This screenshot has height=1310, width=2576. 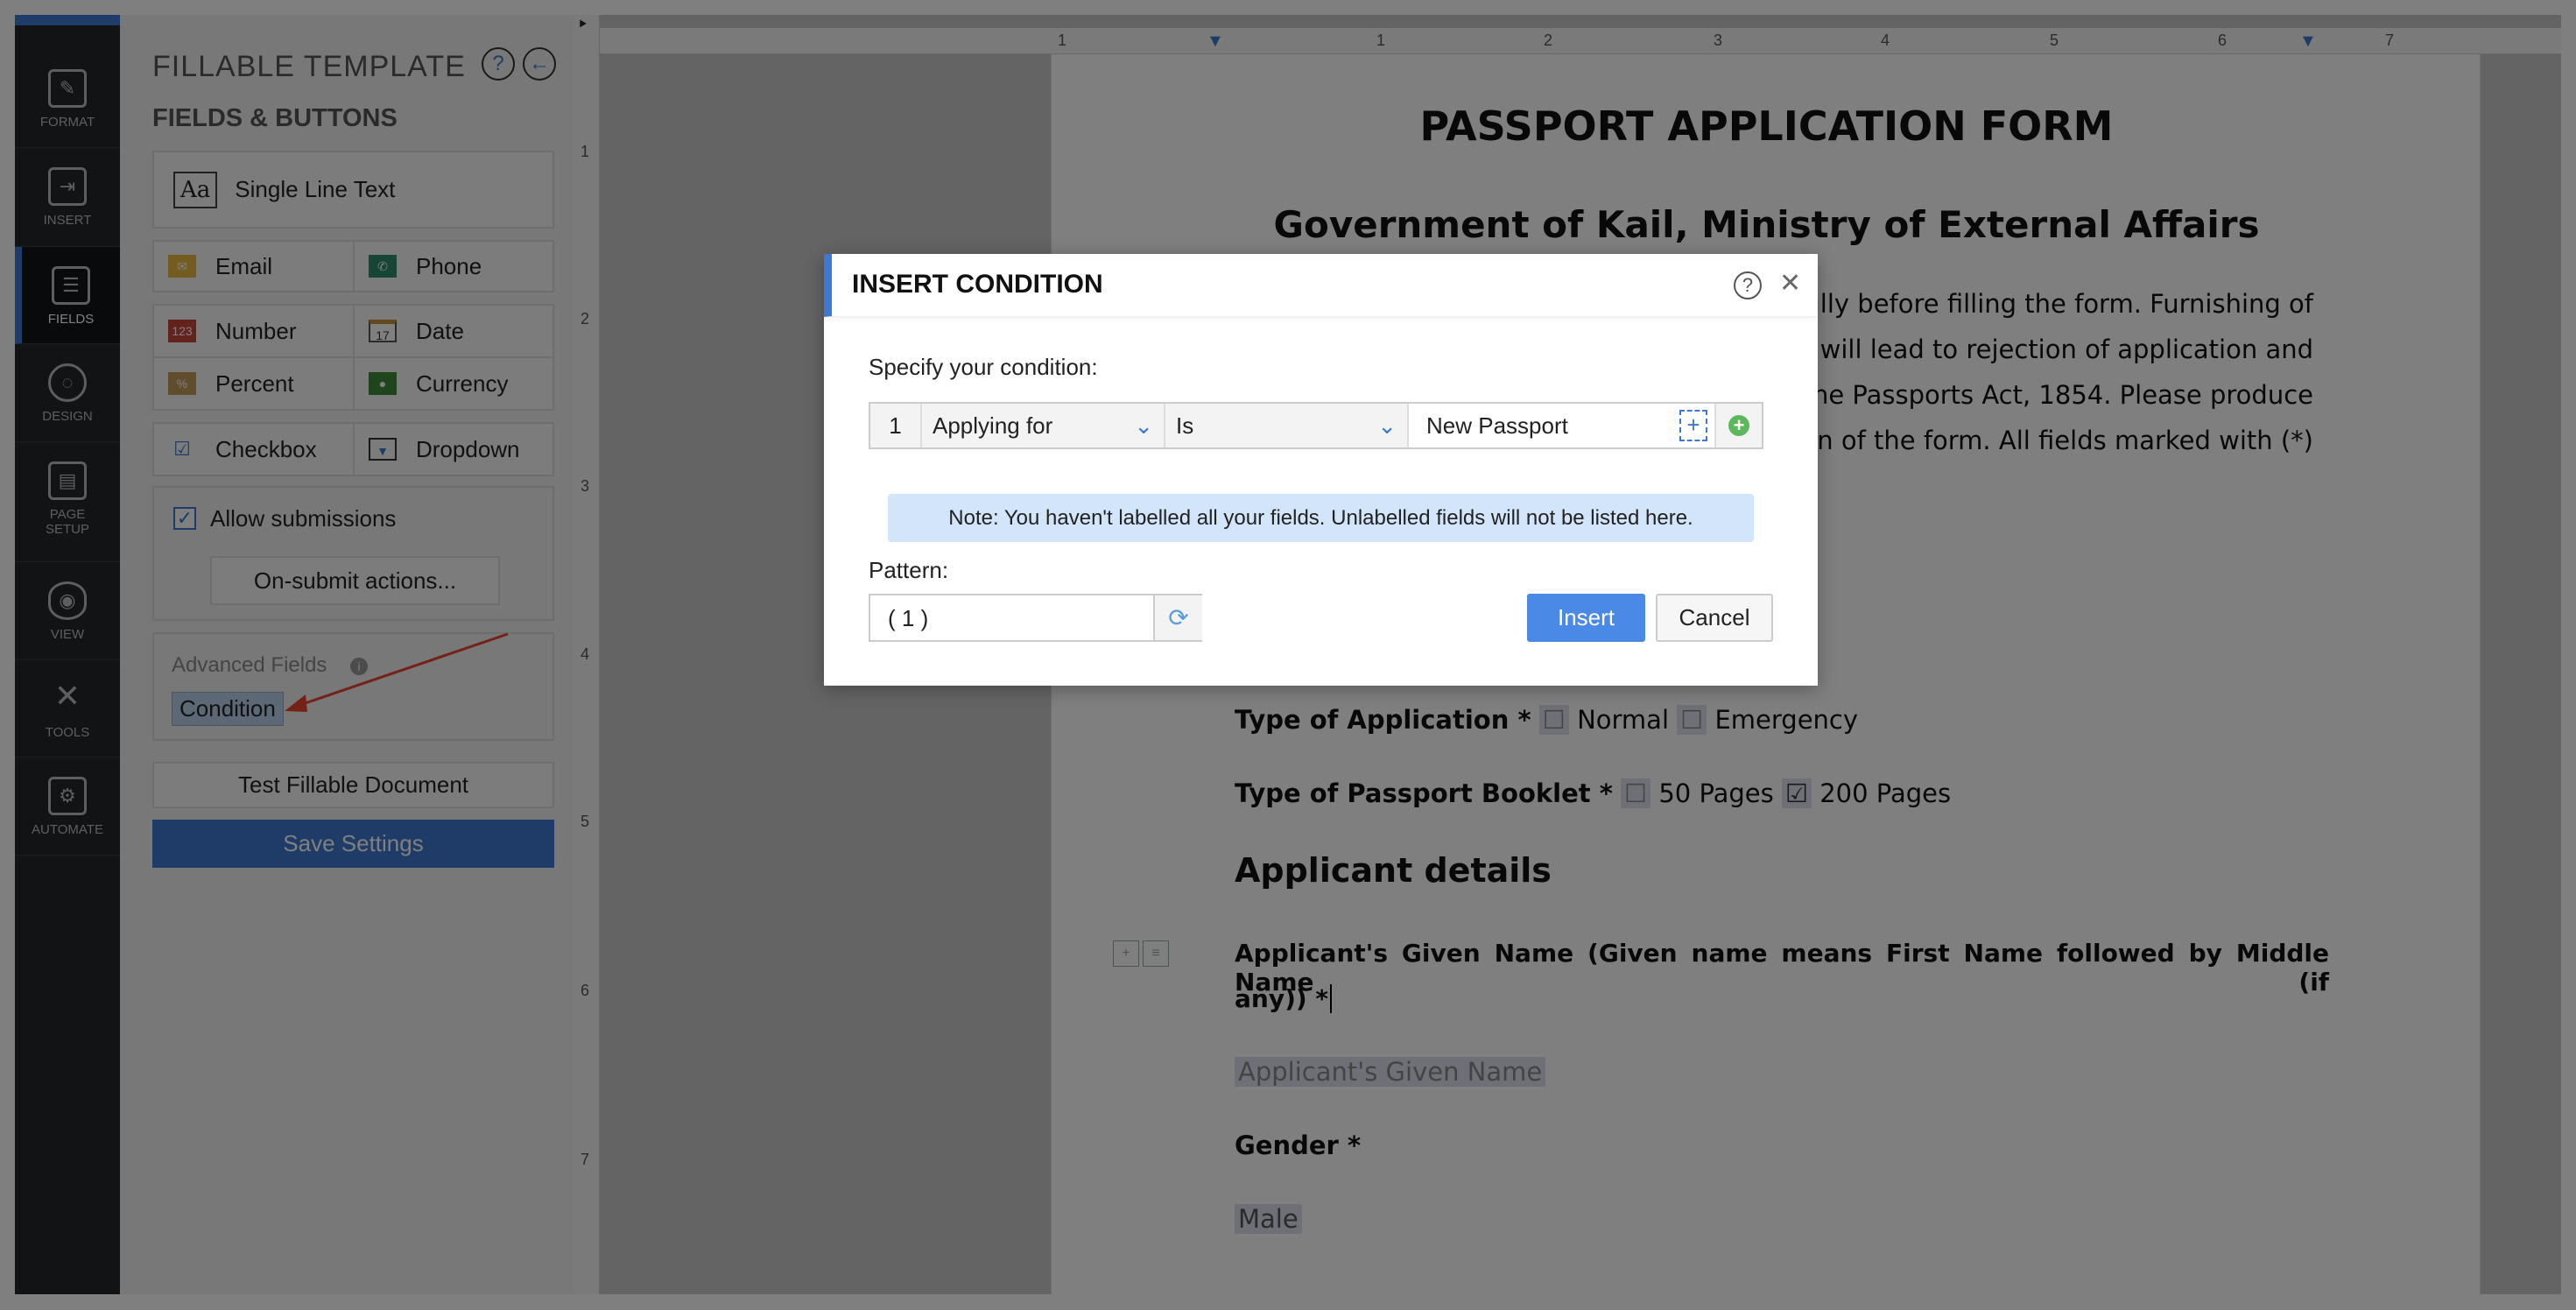 What do you see at coordinates (1177, 617) in the screenshot?
I see `refresh-icon: ⟳` at bounding box center [1177, 617].